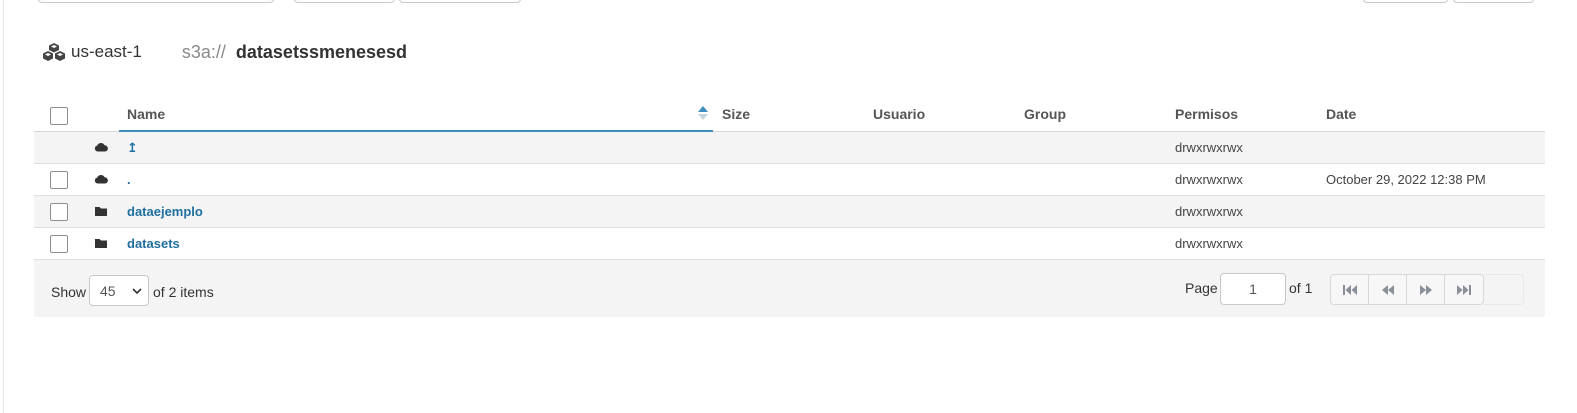 This screenshot has width=1577, height=413. I want to click on row-name-link: dataejemplo, so click(165, 211).